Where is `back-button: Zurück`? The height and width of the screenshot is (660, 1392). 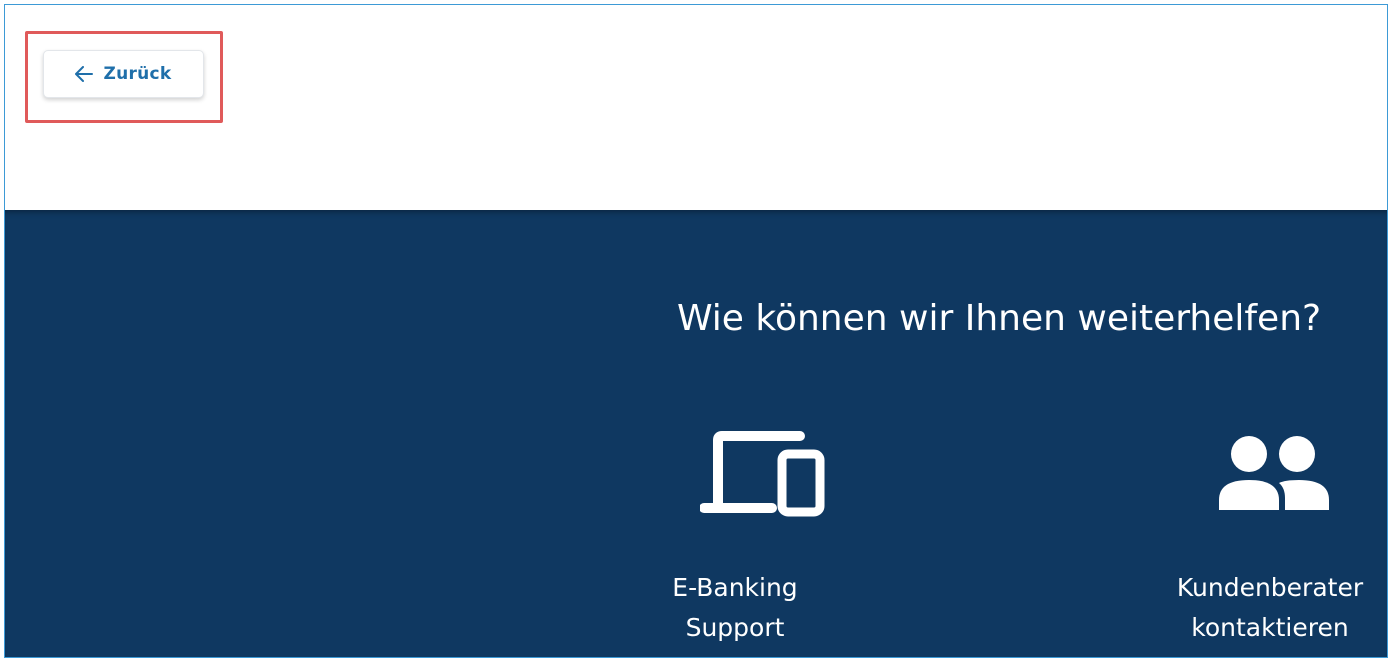
back-button: Zurück is located at coordinates (123, 74).